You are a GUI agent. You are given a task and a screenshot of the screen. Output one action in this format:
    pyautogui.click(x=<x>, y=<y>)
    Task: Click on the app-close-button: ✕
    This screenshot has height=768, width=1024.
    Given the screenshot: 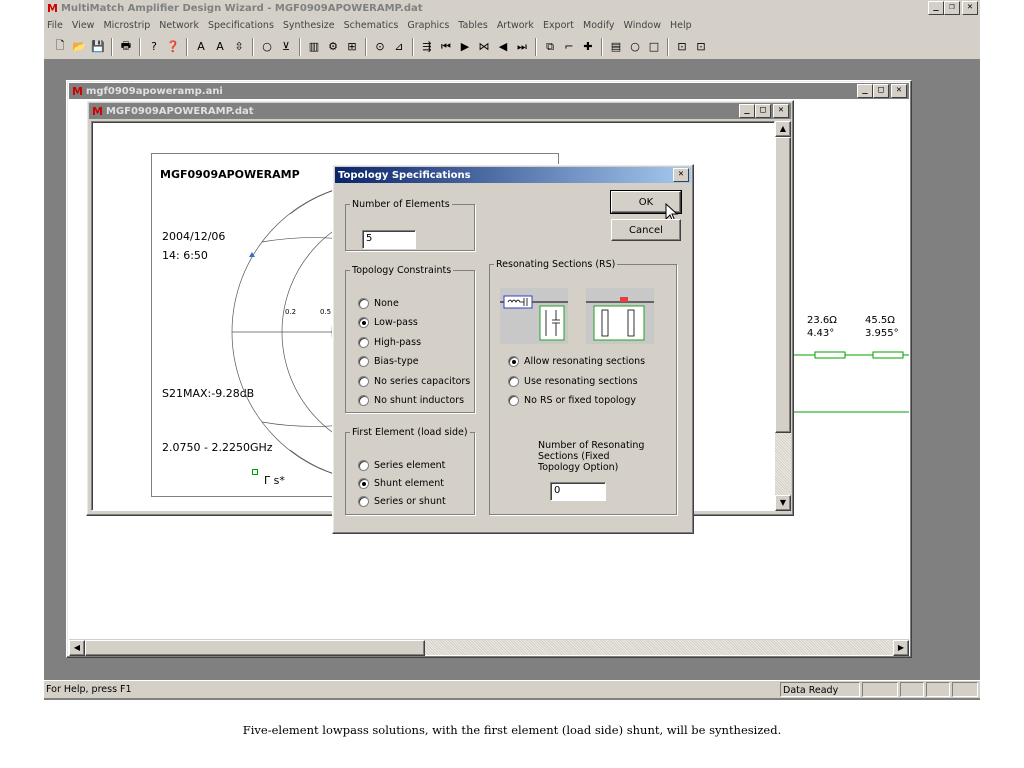 What is the action you would take?
    pyautogui.click(x=970, y=8)
    